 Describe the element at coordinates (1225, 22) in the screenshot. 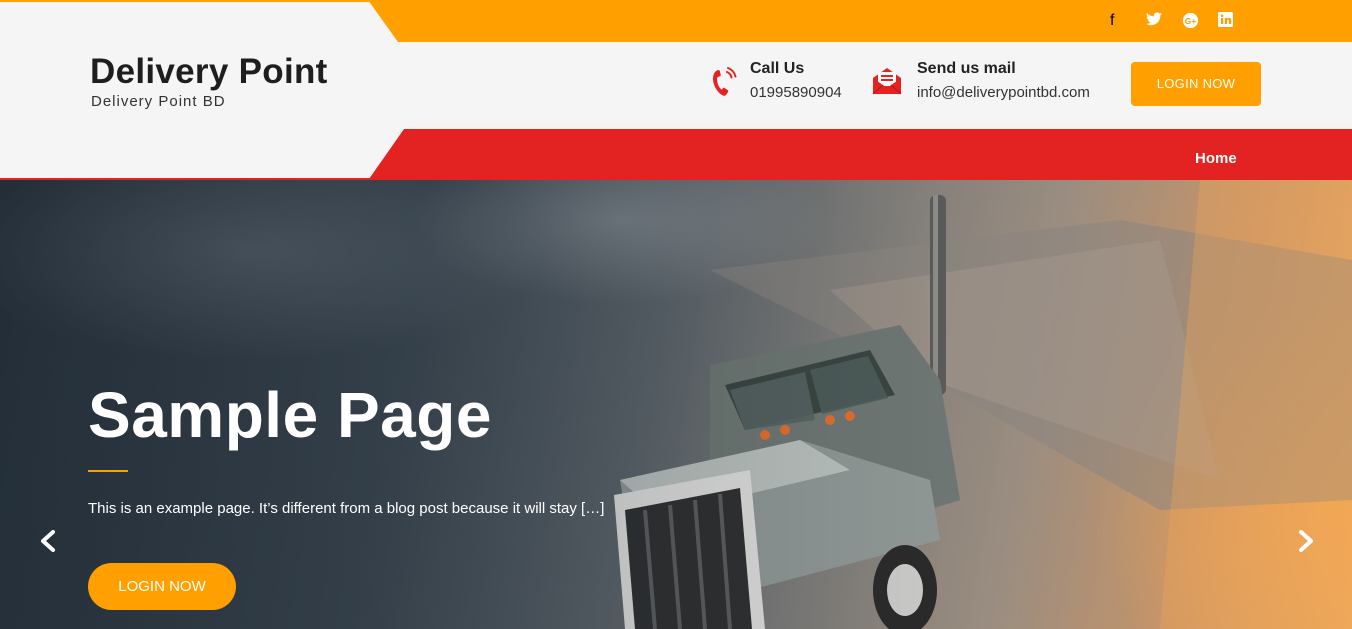

I see `linkedin-icon` at that location.